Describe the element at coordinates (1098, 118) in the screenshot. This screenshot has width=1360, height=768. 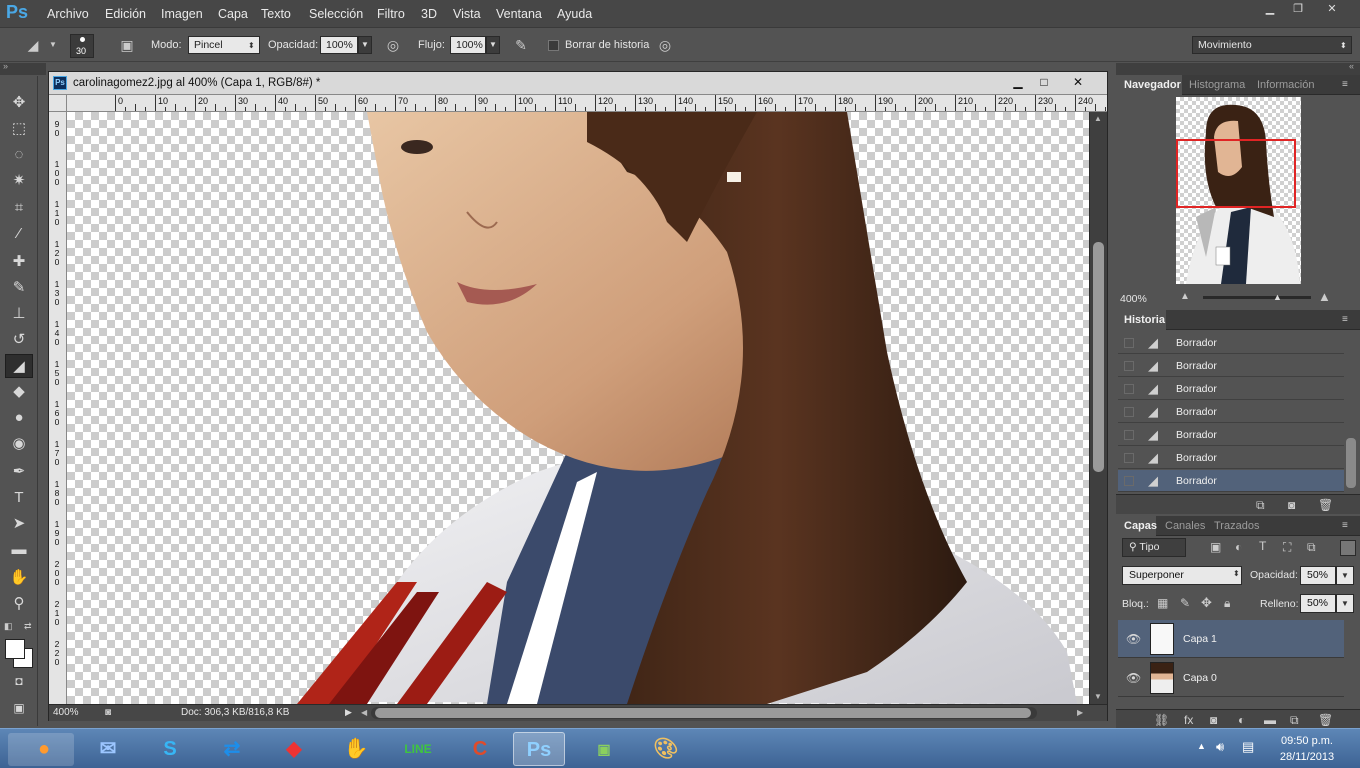
I see `scroll-up-icon: ▲` at that location.